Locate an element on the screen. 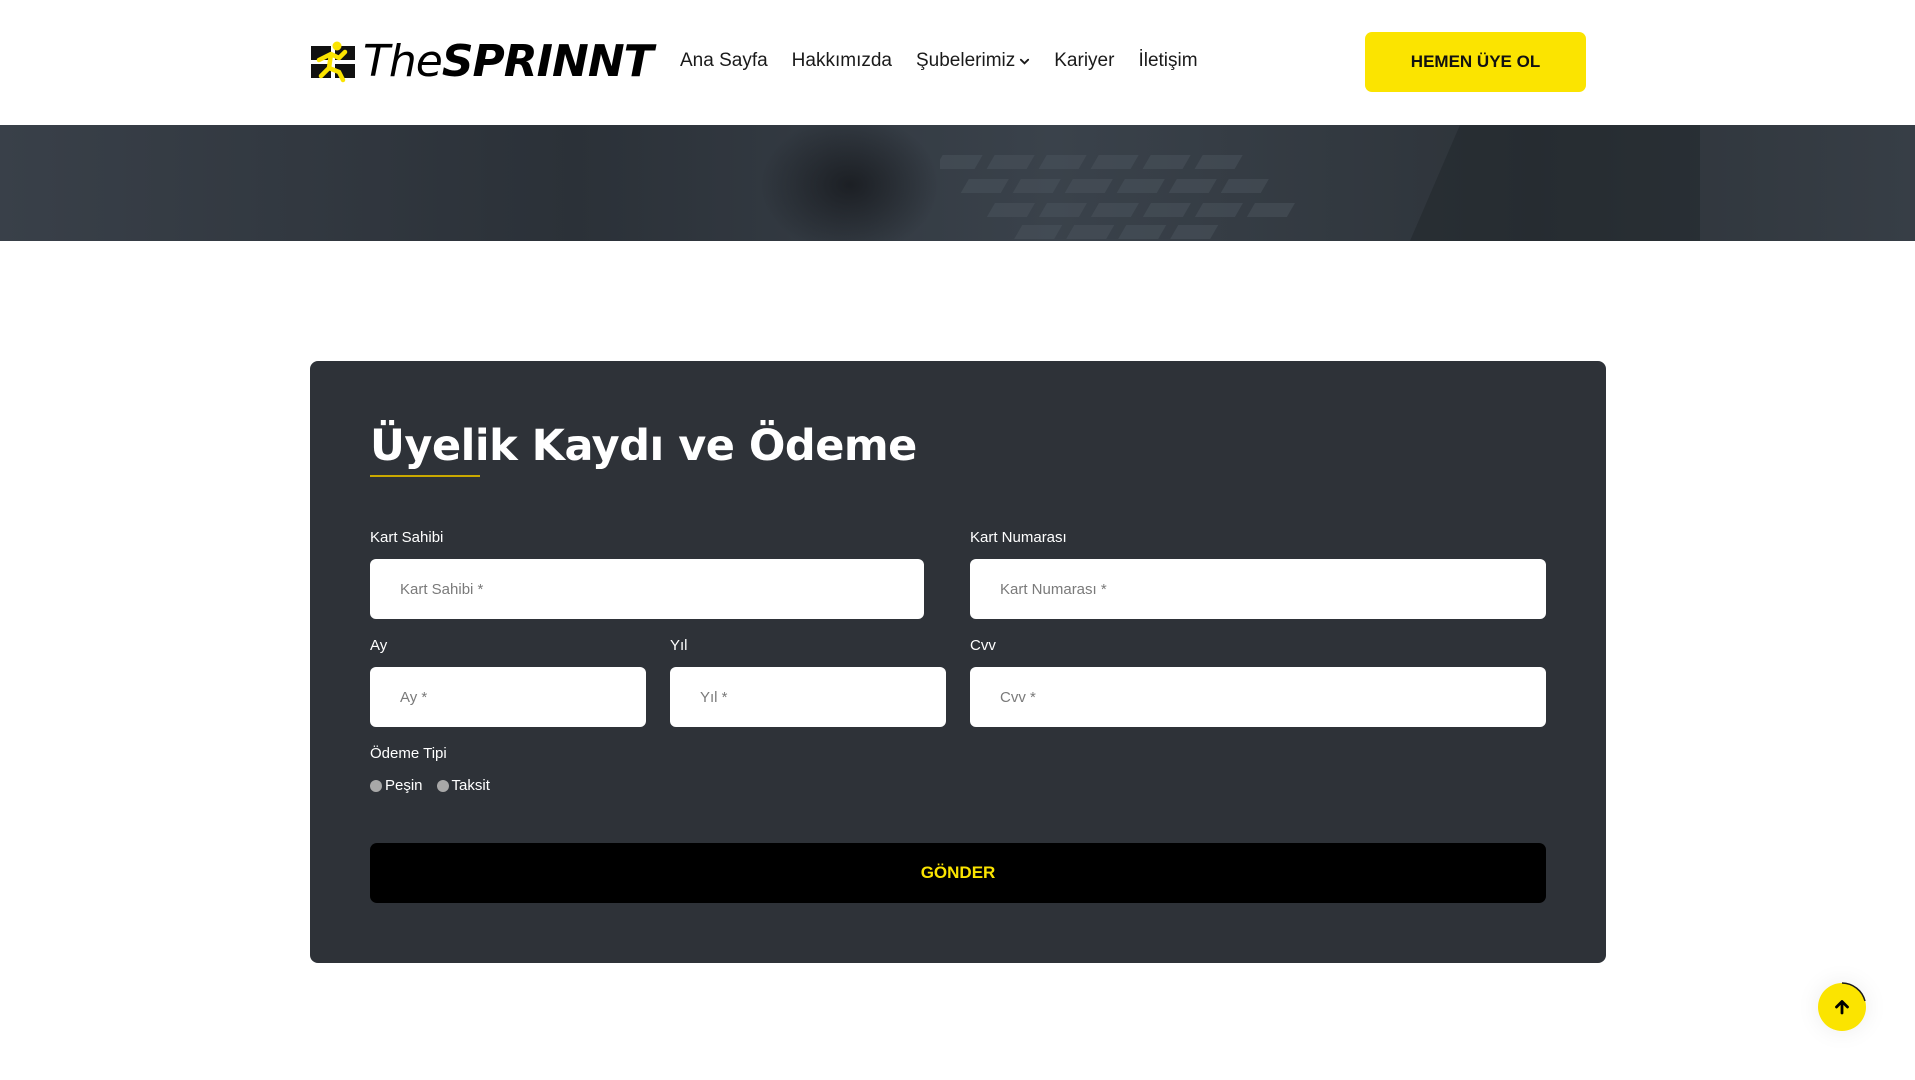 The image size is (1915, 1080). payment-type-label: Ödeme Tipi is located at coordinates (408, 753).